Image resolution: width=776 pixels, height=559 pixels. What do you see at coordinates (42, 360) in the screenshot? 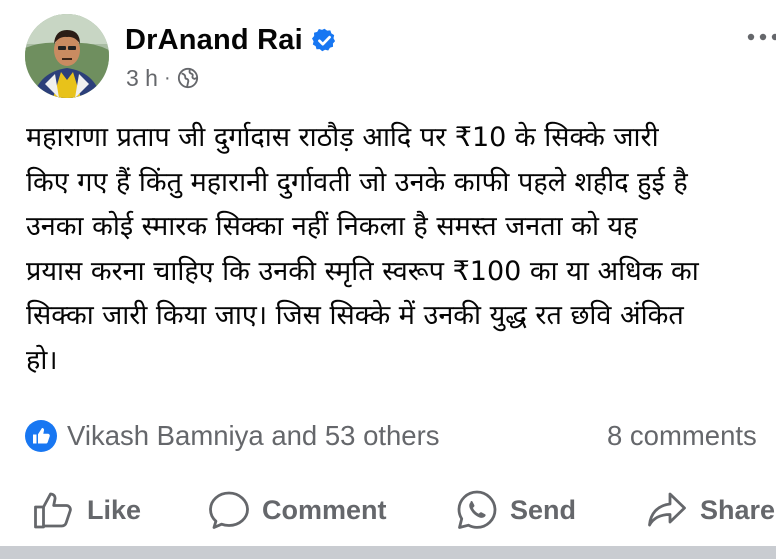
I see `post-text-line: हो।` at bounding box center [42, 360].